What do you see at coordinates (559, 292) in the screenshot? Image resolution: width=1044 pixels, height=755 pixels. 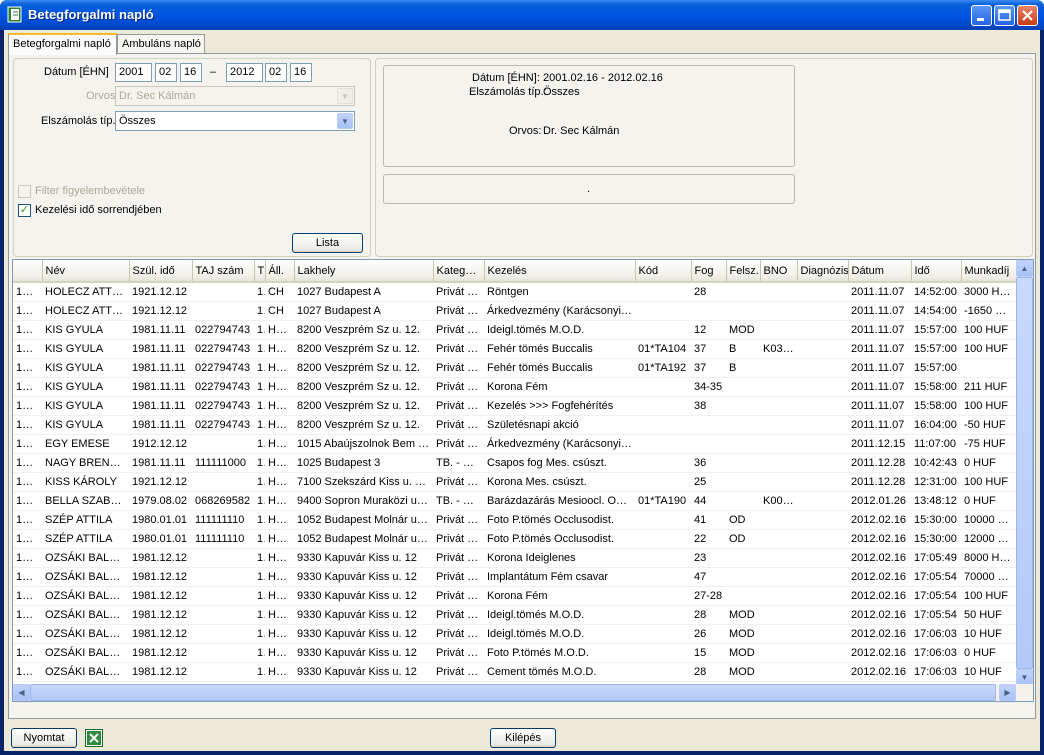 I see `table-cell: Röntgen` at bounding box center [559, 292].